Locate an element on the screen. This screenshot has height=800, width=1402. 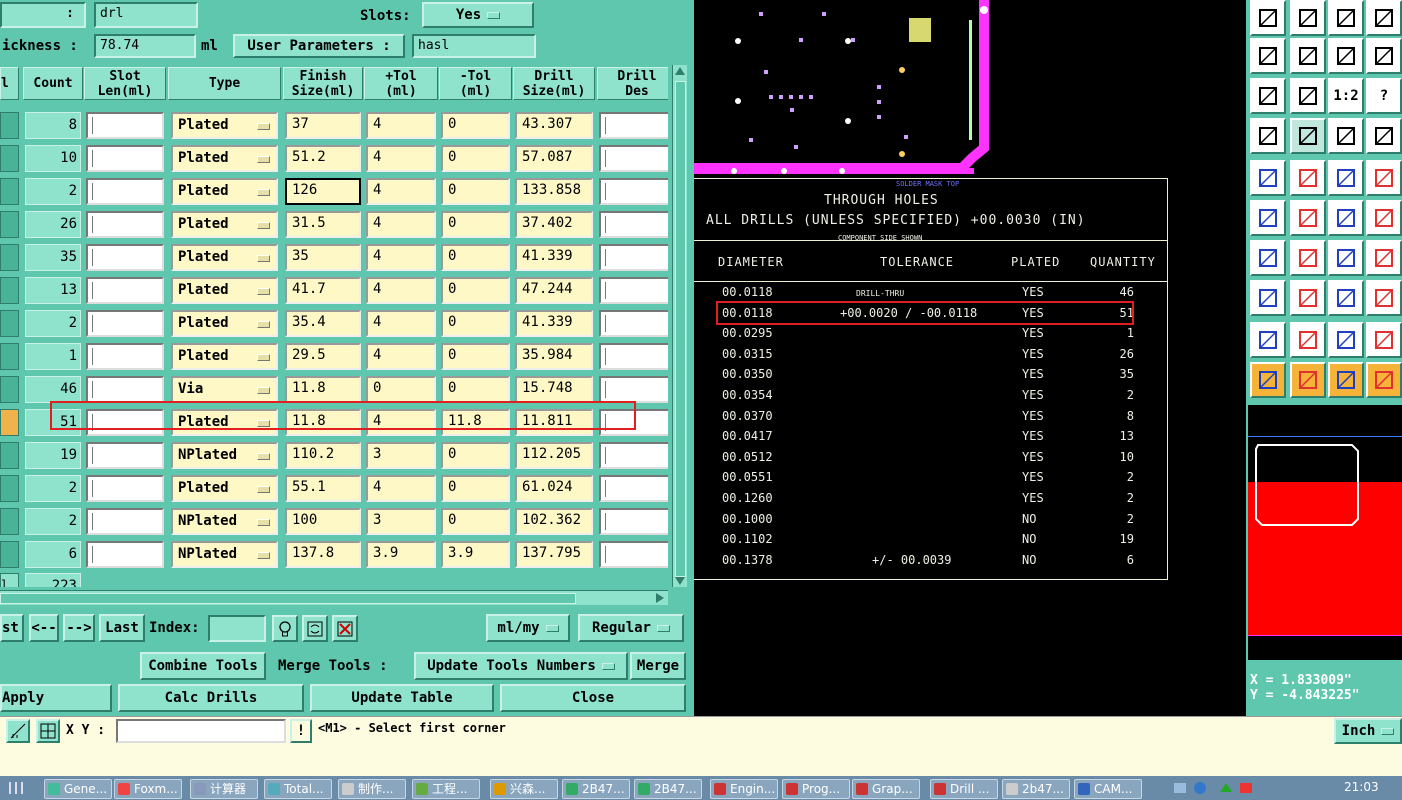
finish-size-input: 29.5 is located at coordinates (323, 356).